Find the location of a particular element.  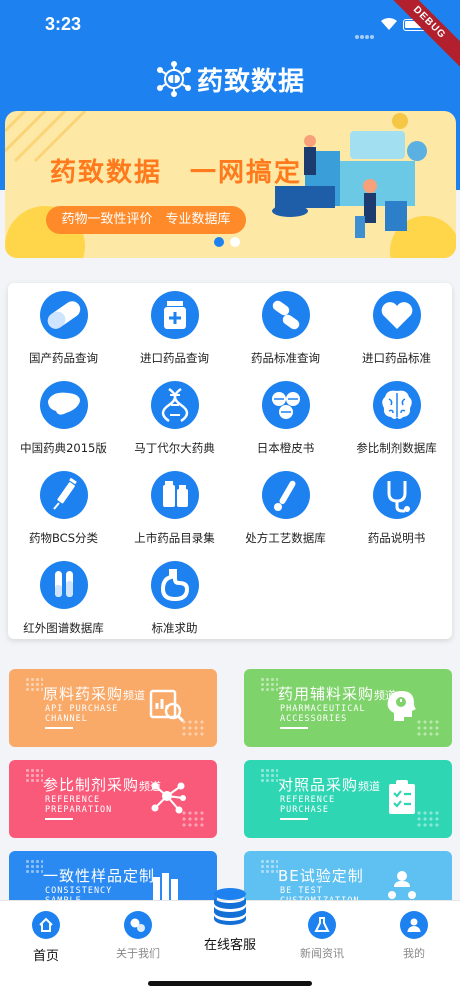

capsules-icon is located at coordinates (285, 315).